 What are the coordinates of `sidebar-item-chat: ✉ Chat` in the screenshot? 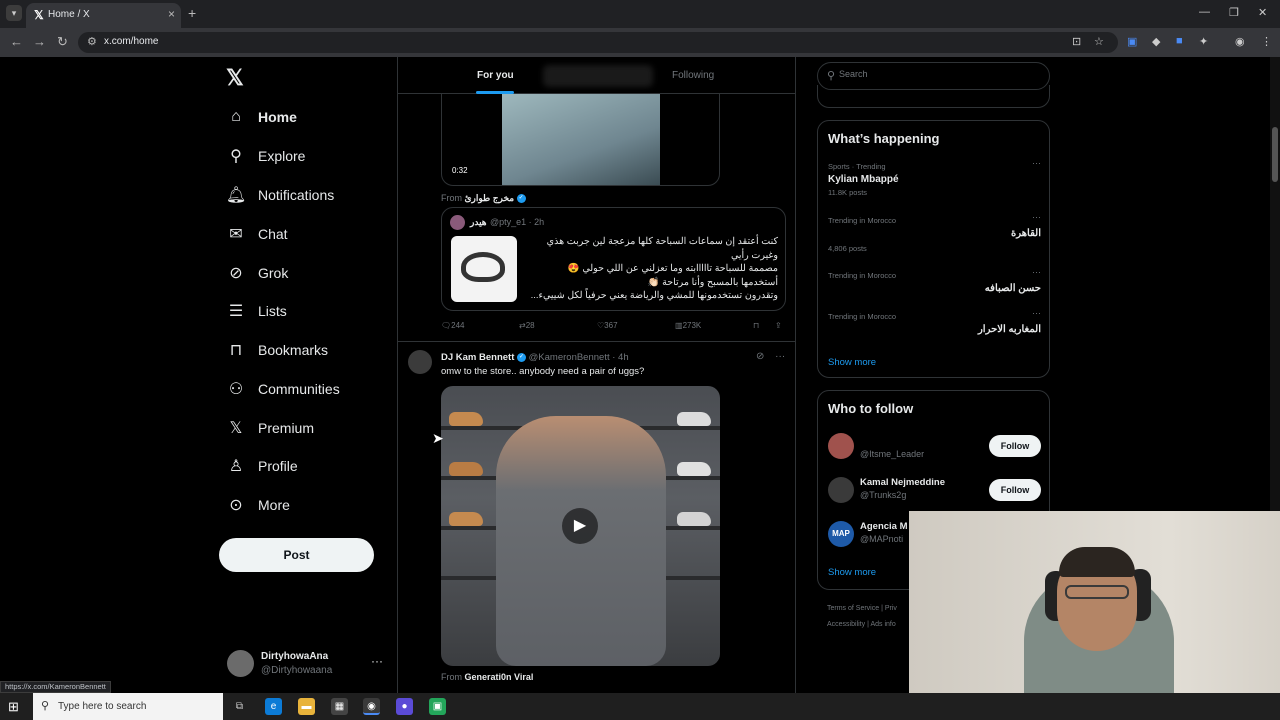 It's located at (257, 234).